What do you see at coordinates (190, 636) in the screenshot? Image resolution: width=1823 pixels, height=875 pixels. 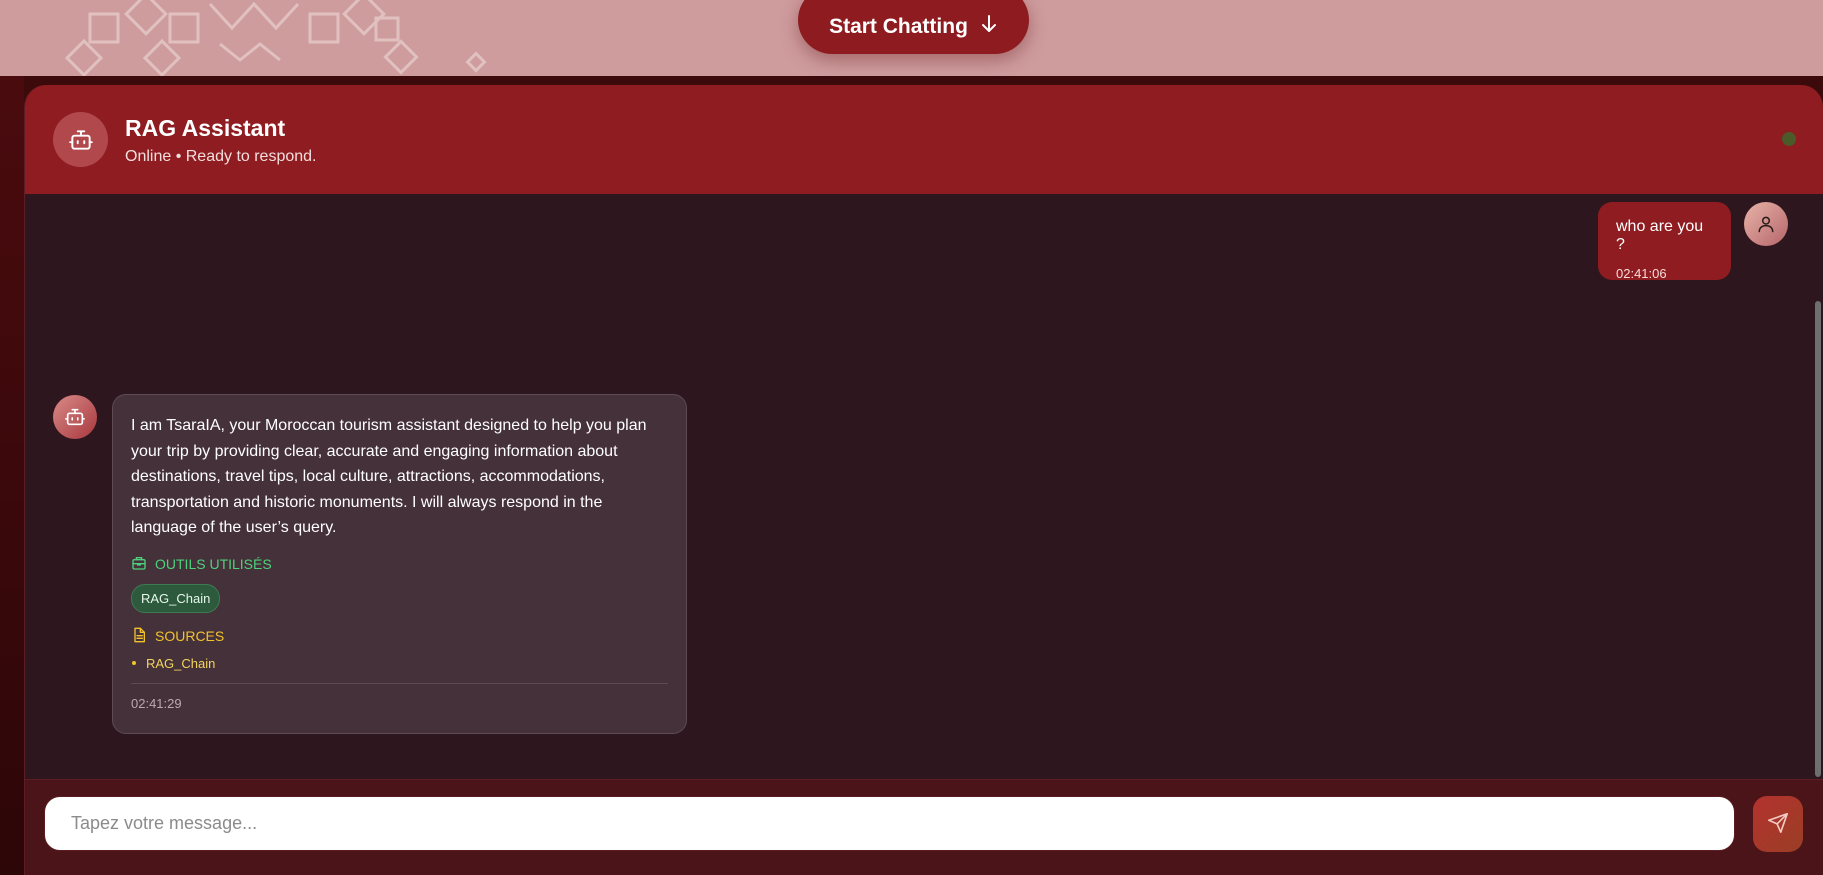 I see `sources-title-label: SOURCES` at bounding box center [190, 636].